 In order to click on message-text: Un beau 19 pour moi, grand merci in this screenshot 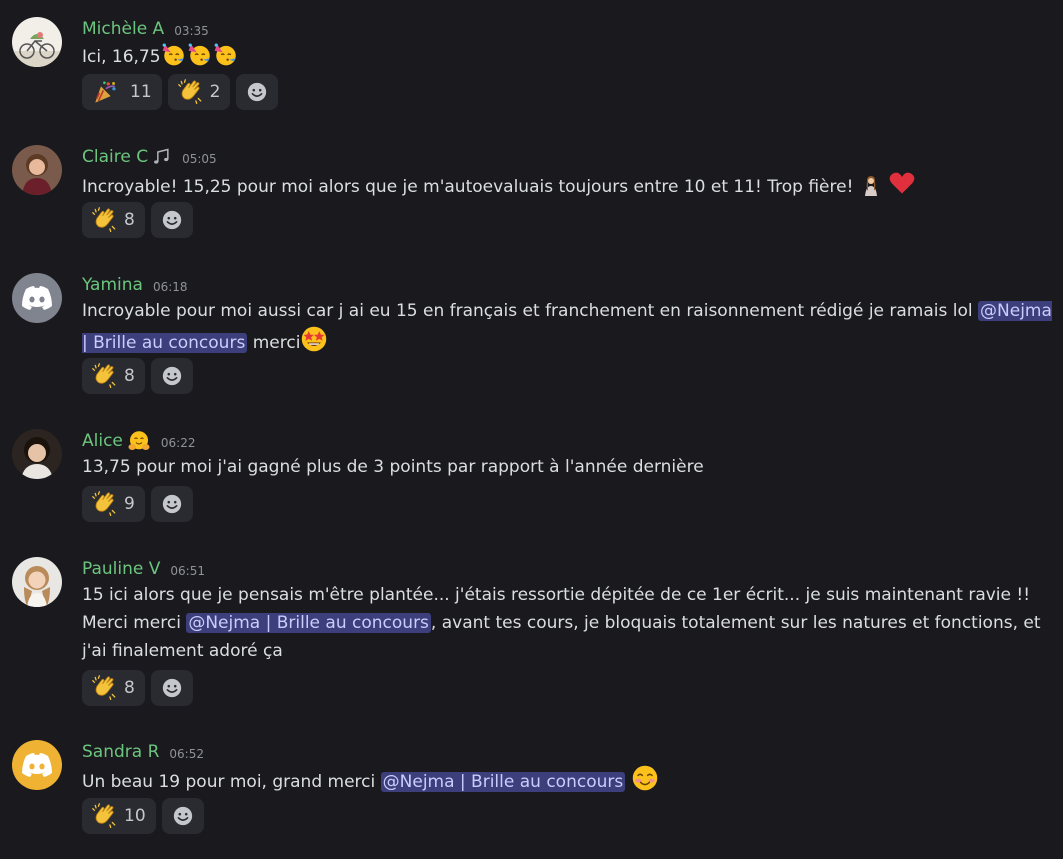, I will do `click(229, 782)`.